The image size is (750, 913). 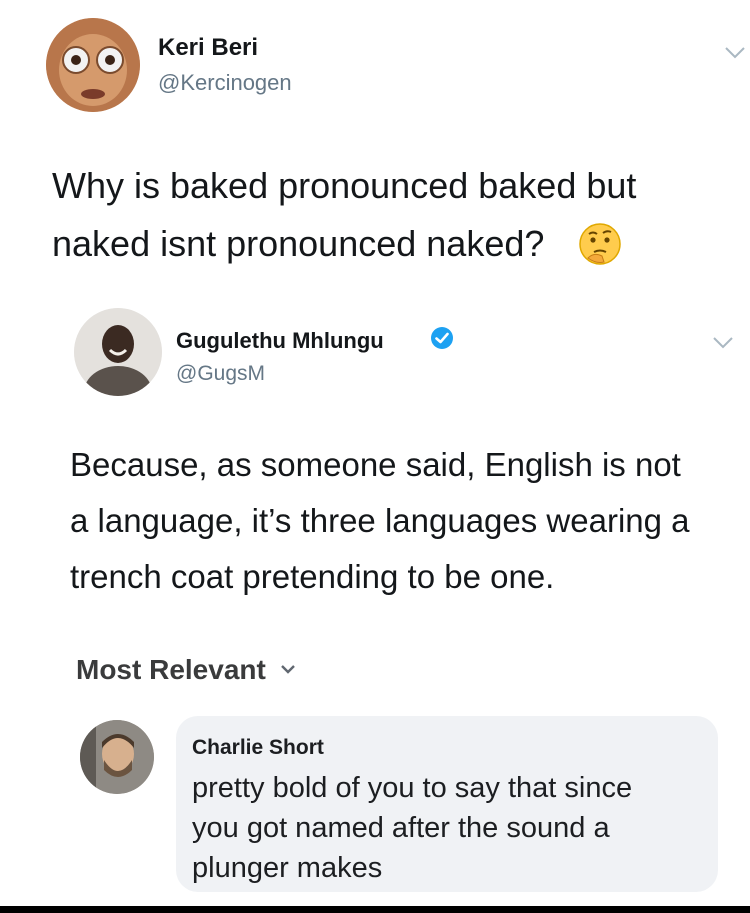 What do you see at coordinates (312, 576) in the screenshot?
I see `tweet2-text-line3: trench coat pretending to be one.` at bounding box center [312, 576].